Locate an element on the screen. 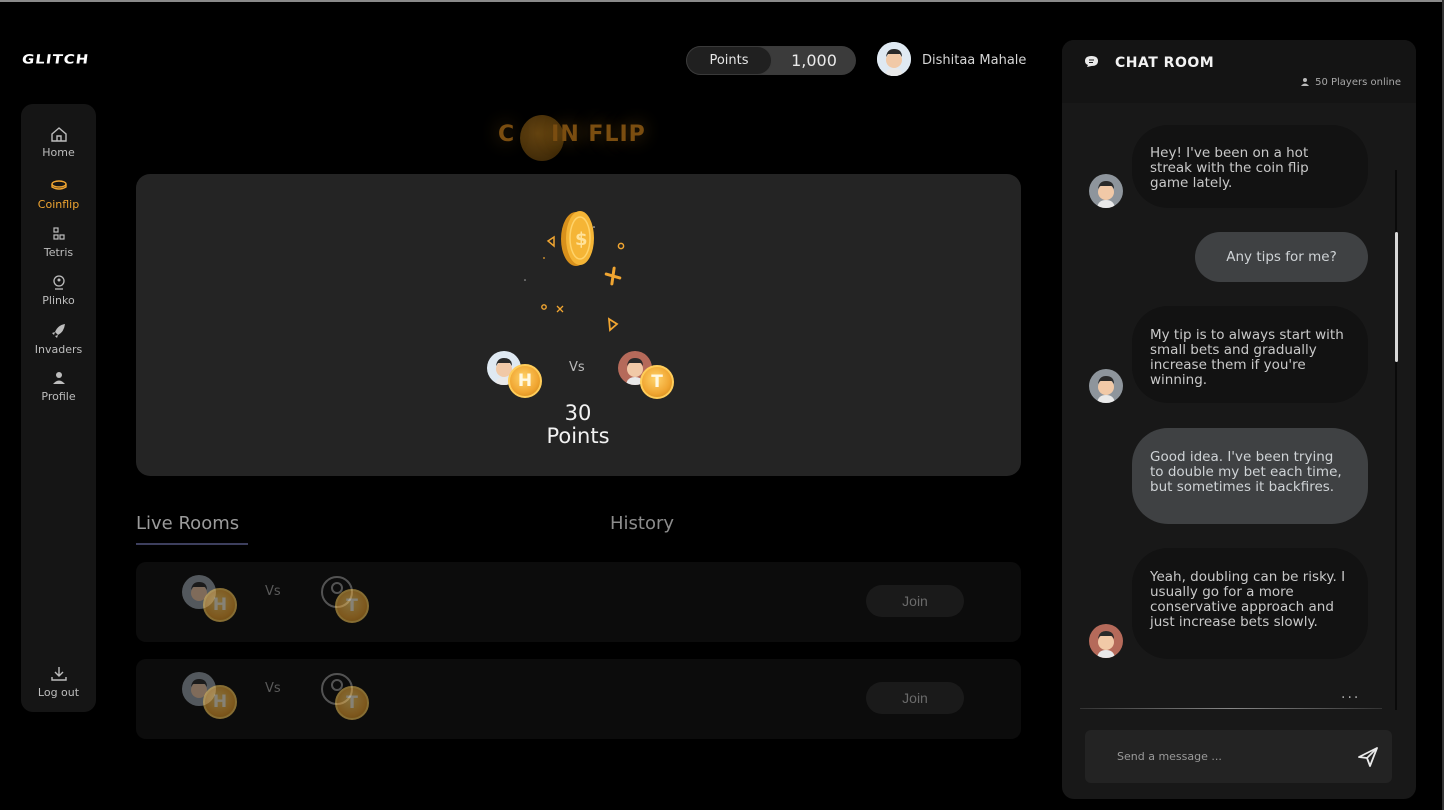 The image size is (1444, 810). user-name: Dishitaa Mahale is located at coordinates (974, 60).